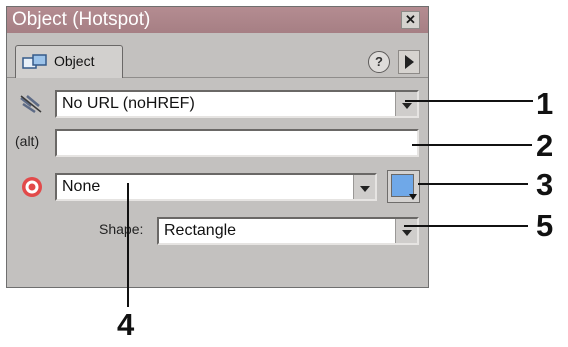 This screenshot has width=568, height=347. What do you see at coordinates (126, 324) in the screenshot?
I see `callout-4: 4` at bounding box center [126, 324].